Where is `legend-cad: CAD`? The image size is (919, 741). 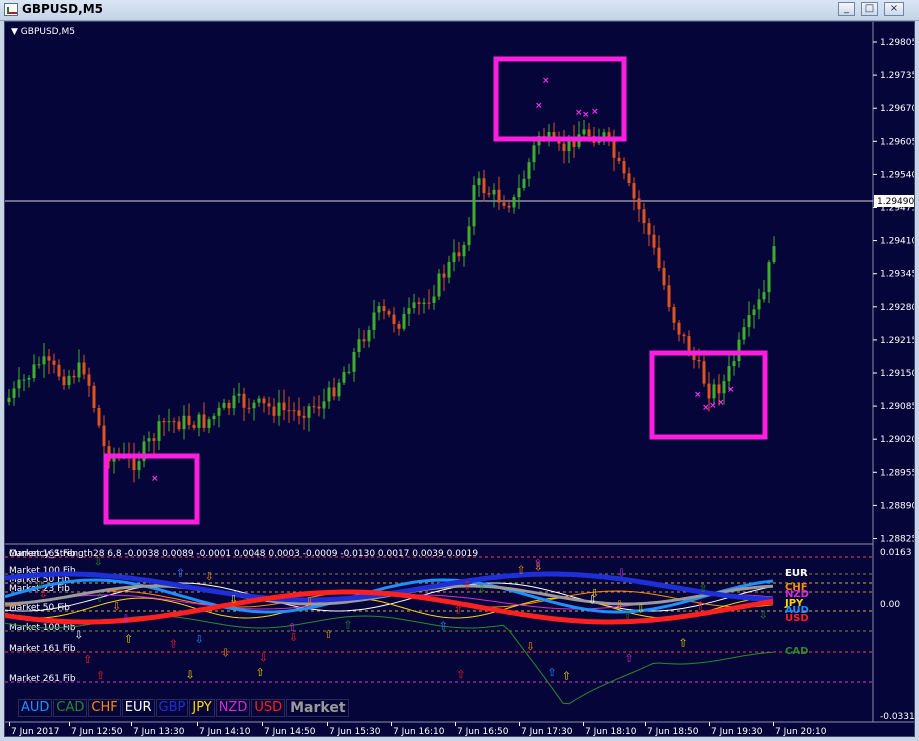
legend-cad: CAD is located at coordinates (70, 707).